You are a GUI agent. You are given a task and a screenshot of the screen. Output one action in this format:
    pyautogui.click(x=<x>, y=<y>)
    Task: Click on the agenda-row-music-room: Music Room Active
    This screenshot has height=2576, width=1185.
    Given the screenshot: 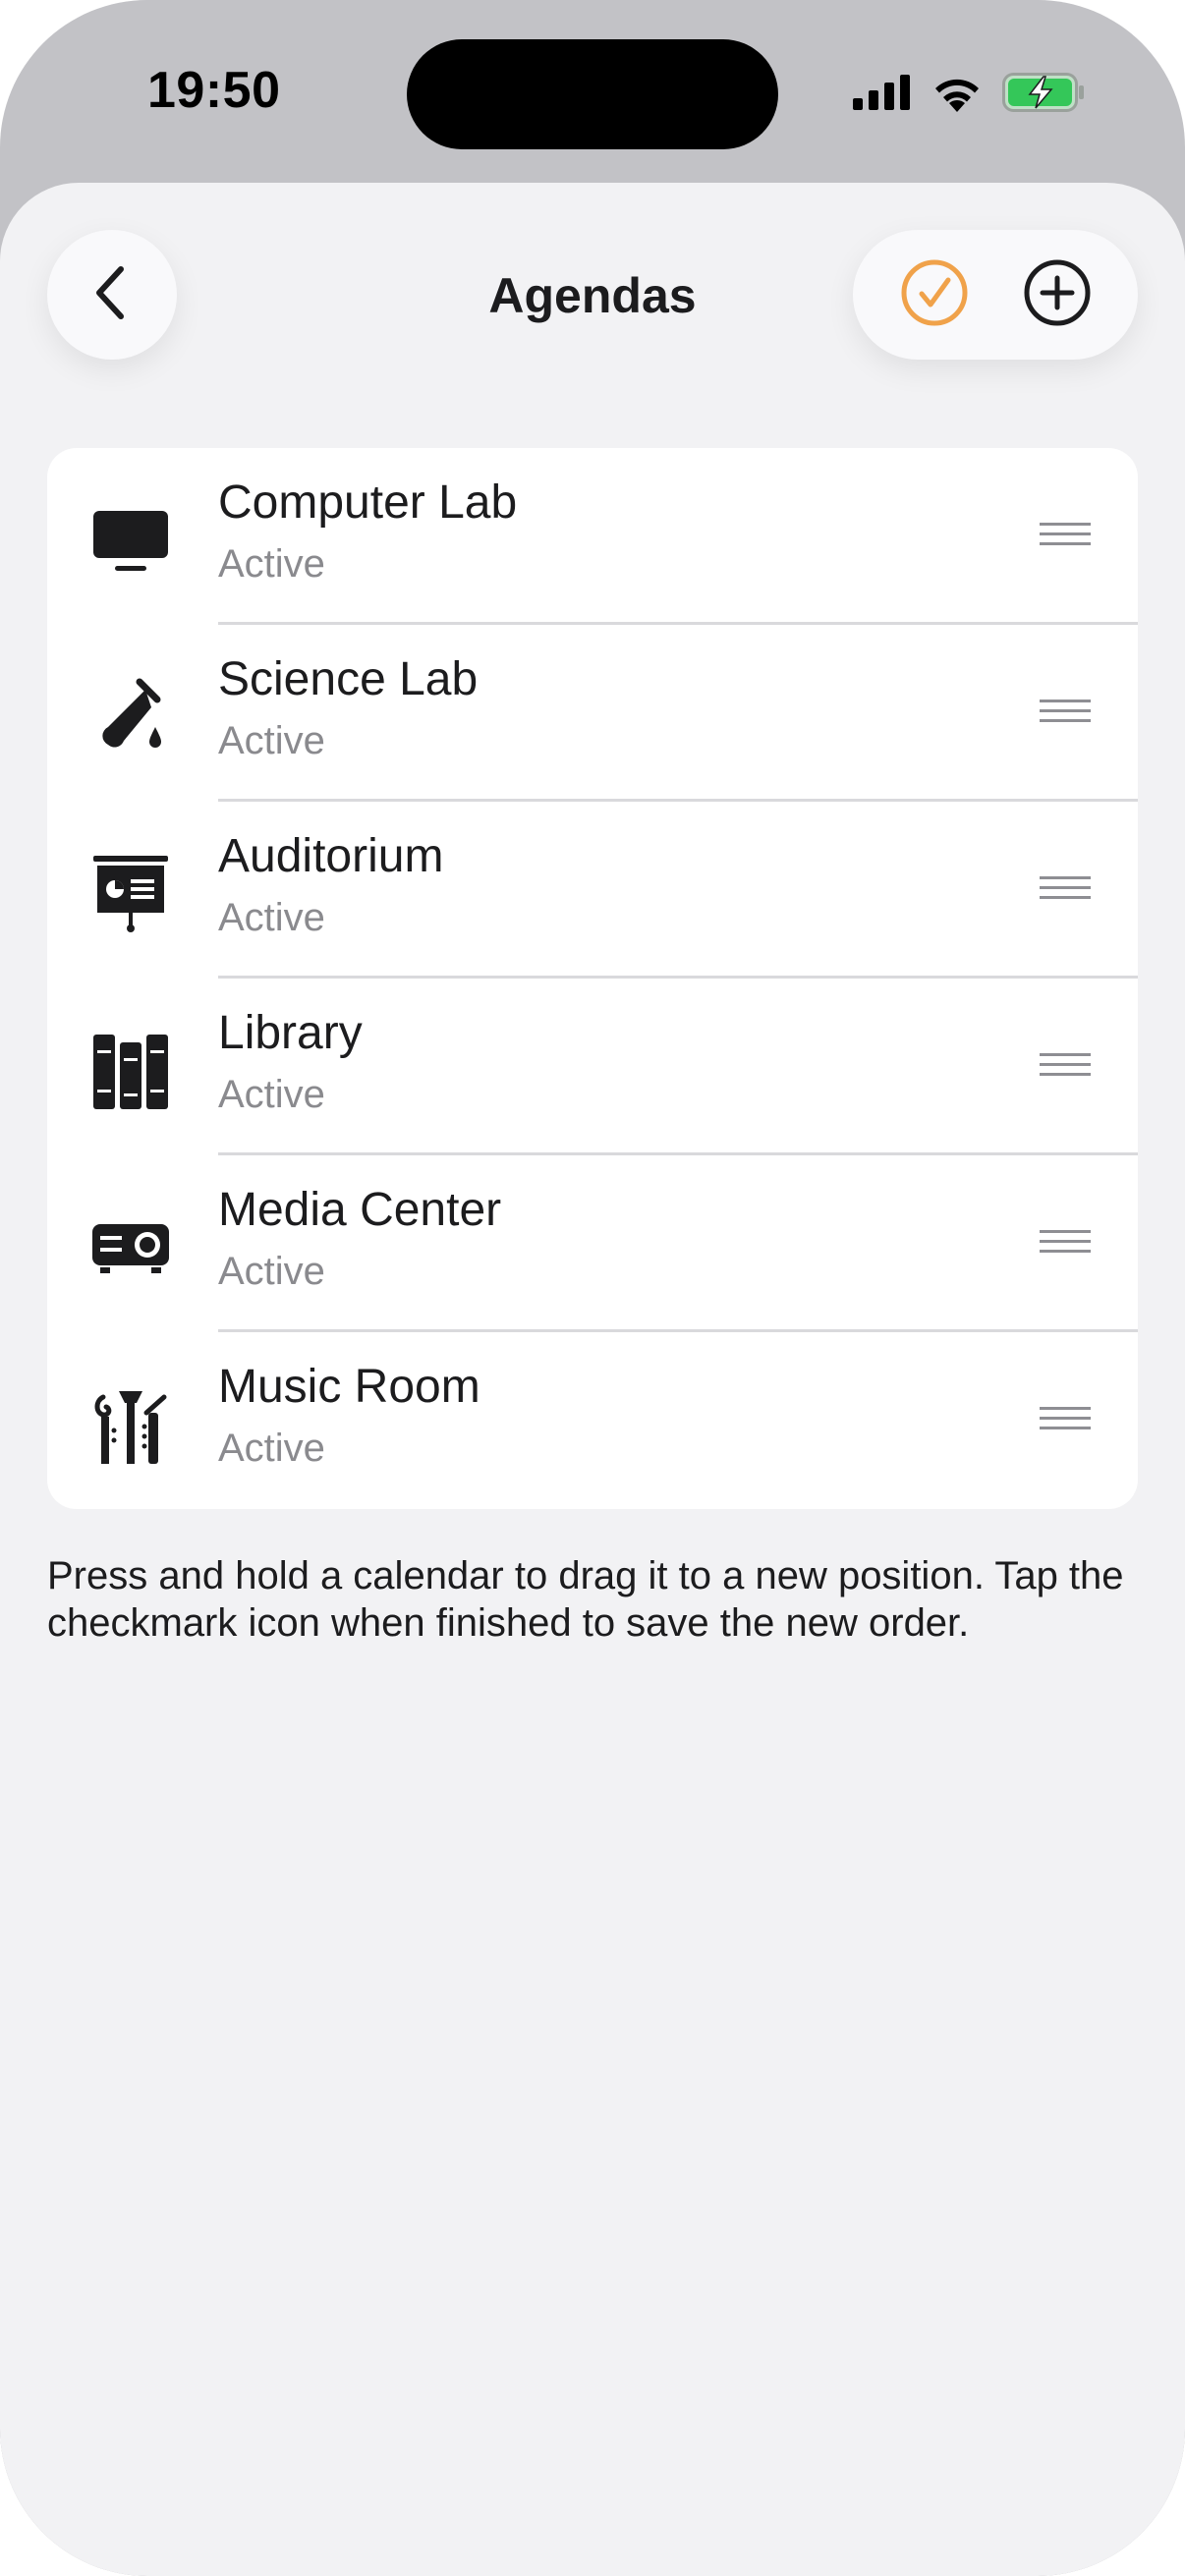 What is the action you would take?
    pyautogui.click(x=592, y=1420)
    